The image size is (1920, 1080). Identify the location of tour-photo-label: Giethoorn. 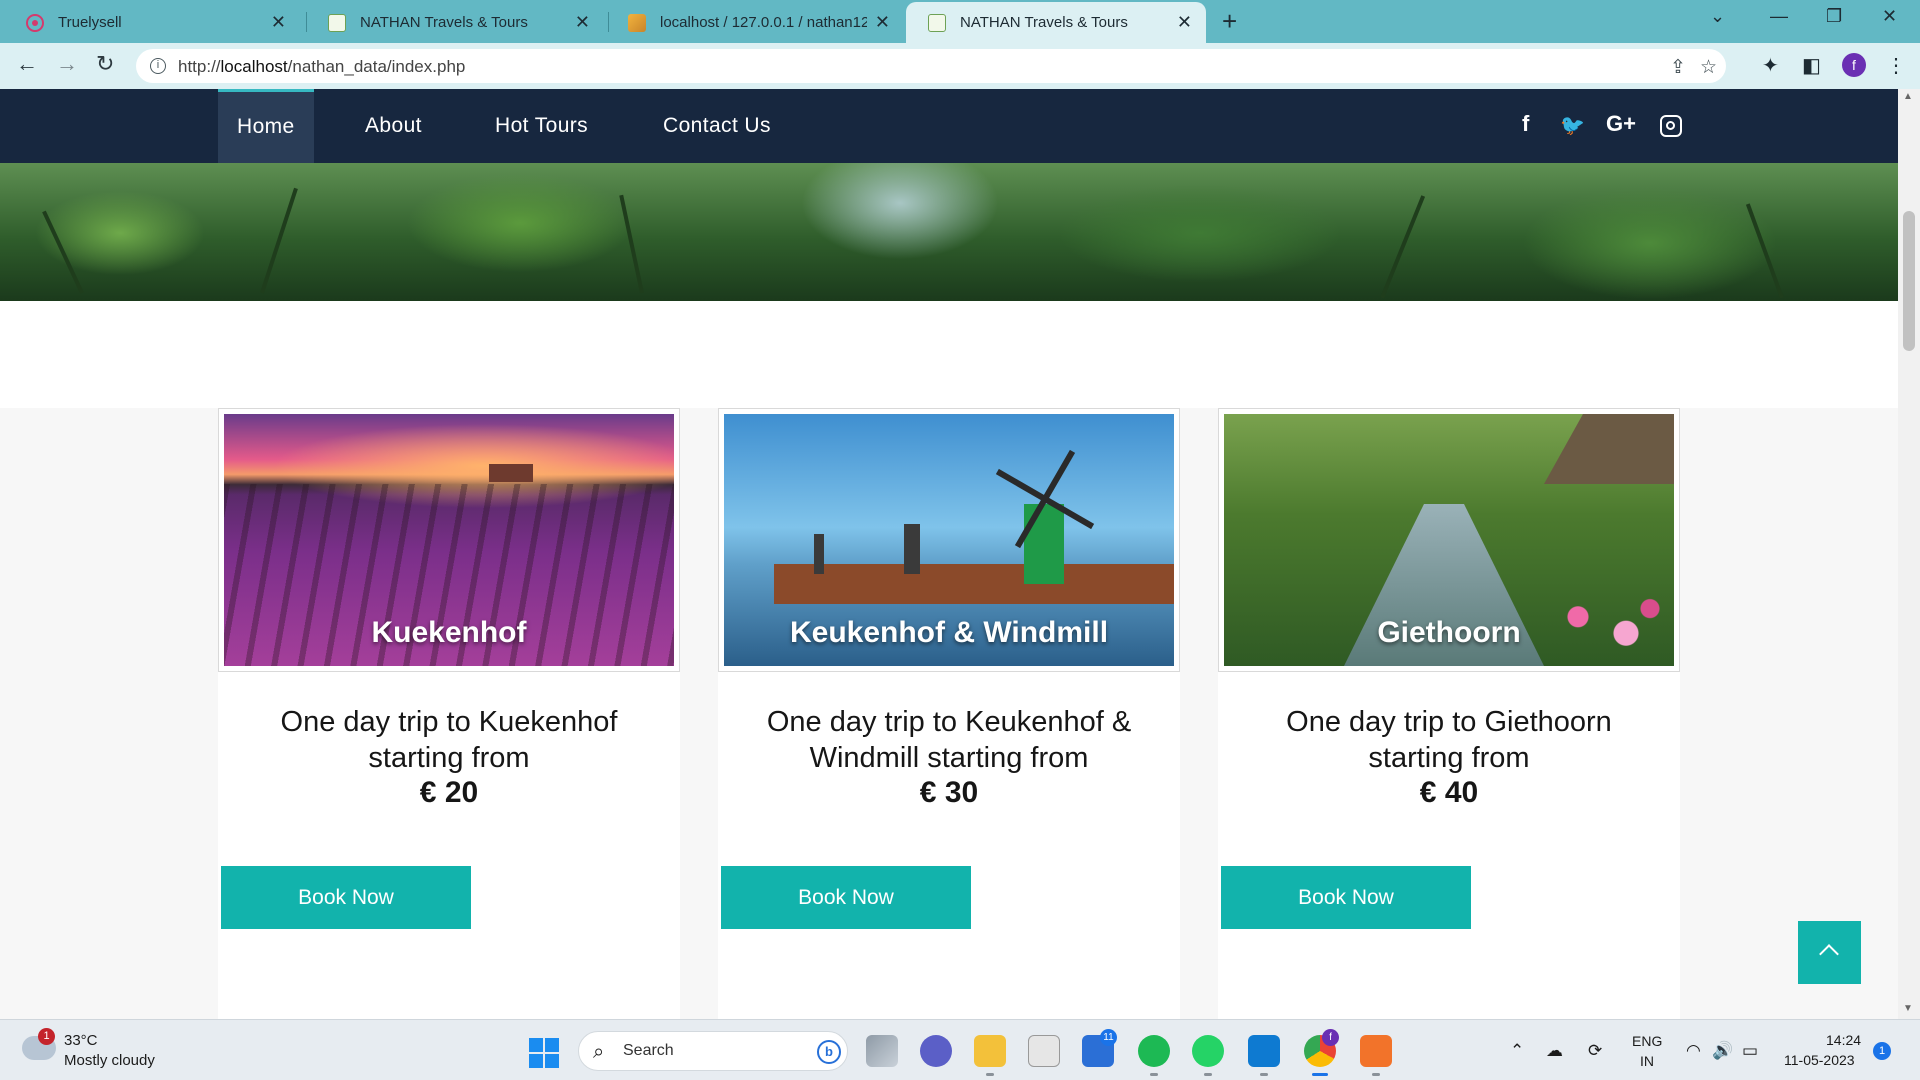
(1449, 632).